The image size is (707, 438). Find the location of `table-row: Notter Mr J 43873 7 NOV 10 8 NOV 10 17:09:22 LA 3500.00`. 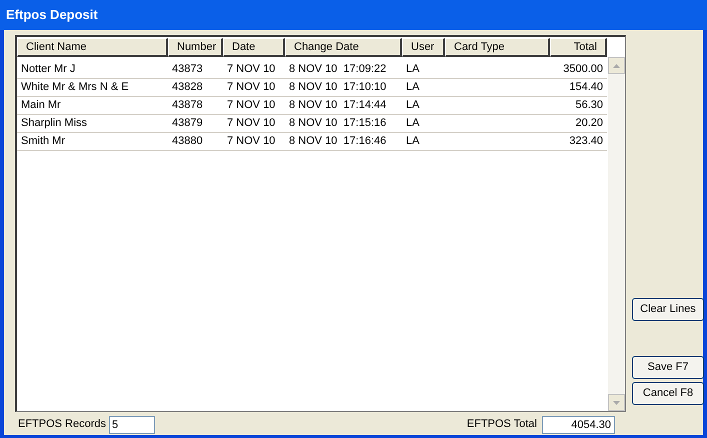

table-row: Notter Mr J 43873 7 NOV 10 8 NOV 10 17:09:22 LA 3500.00 is located at coordinates (312, 70).